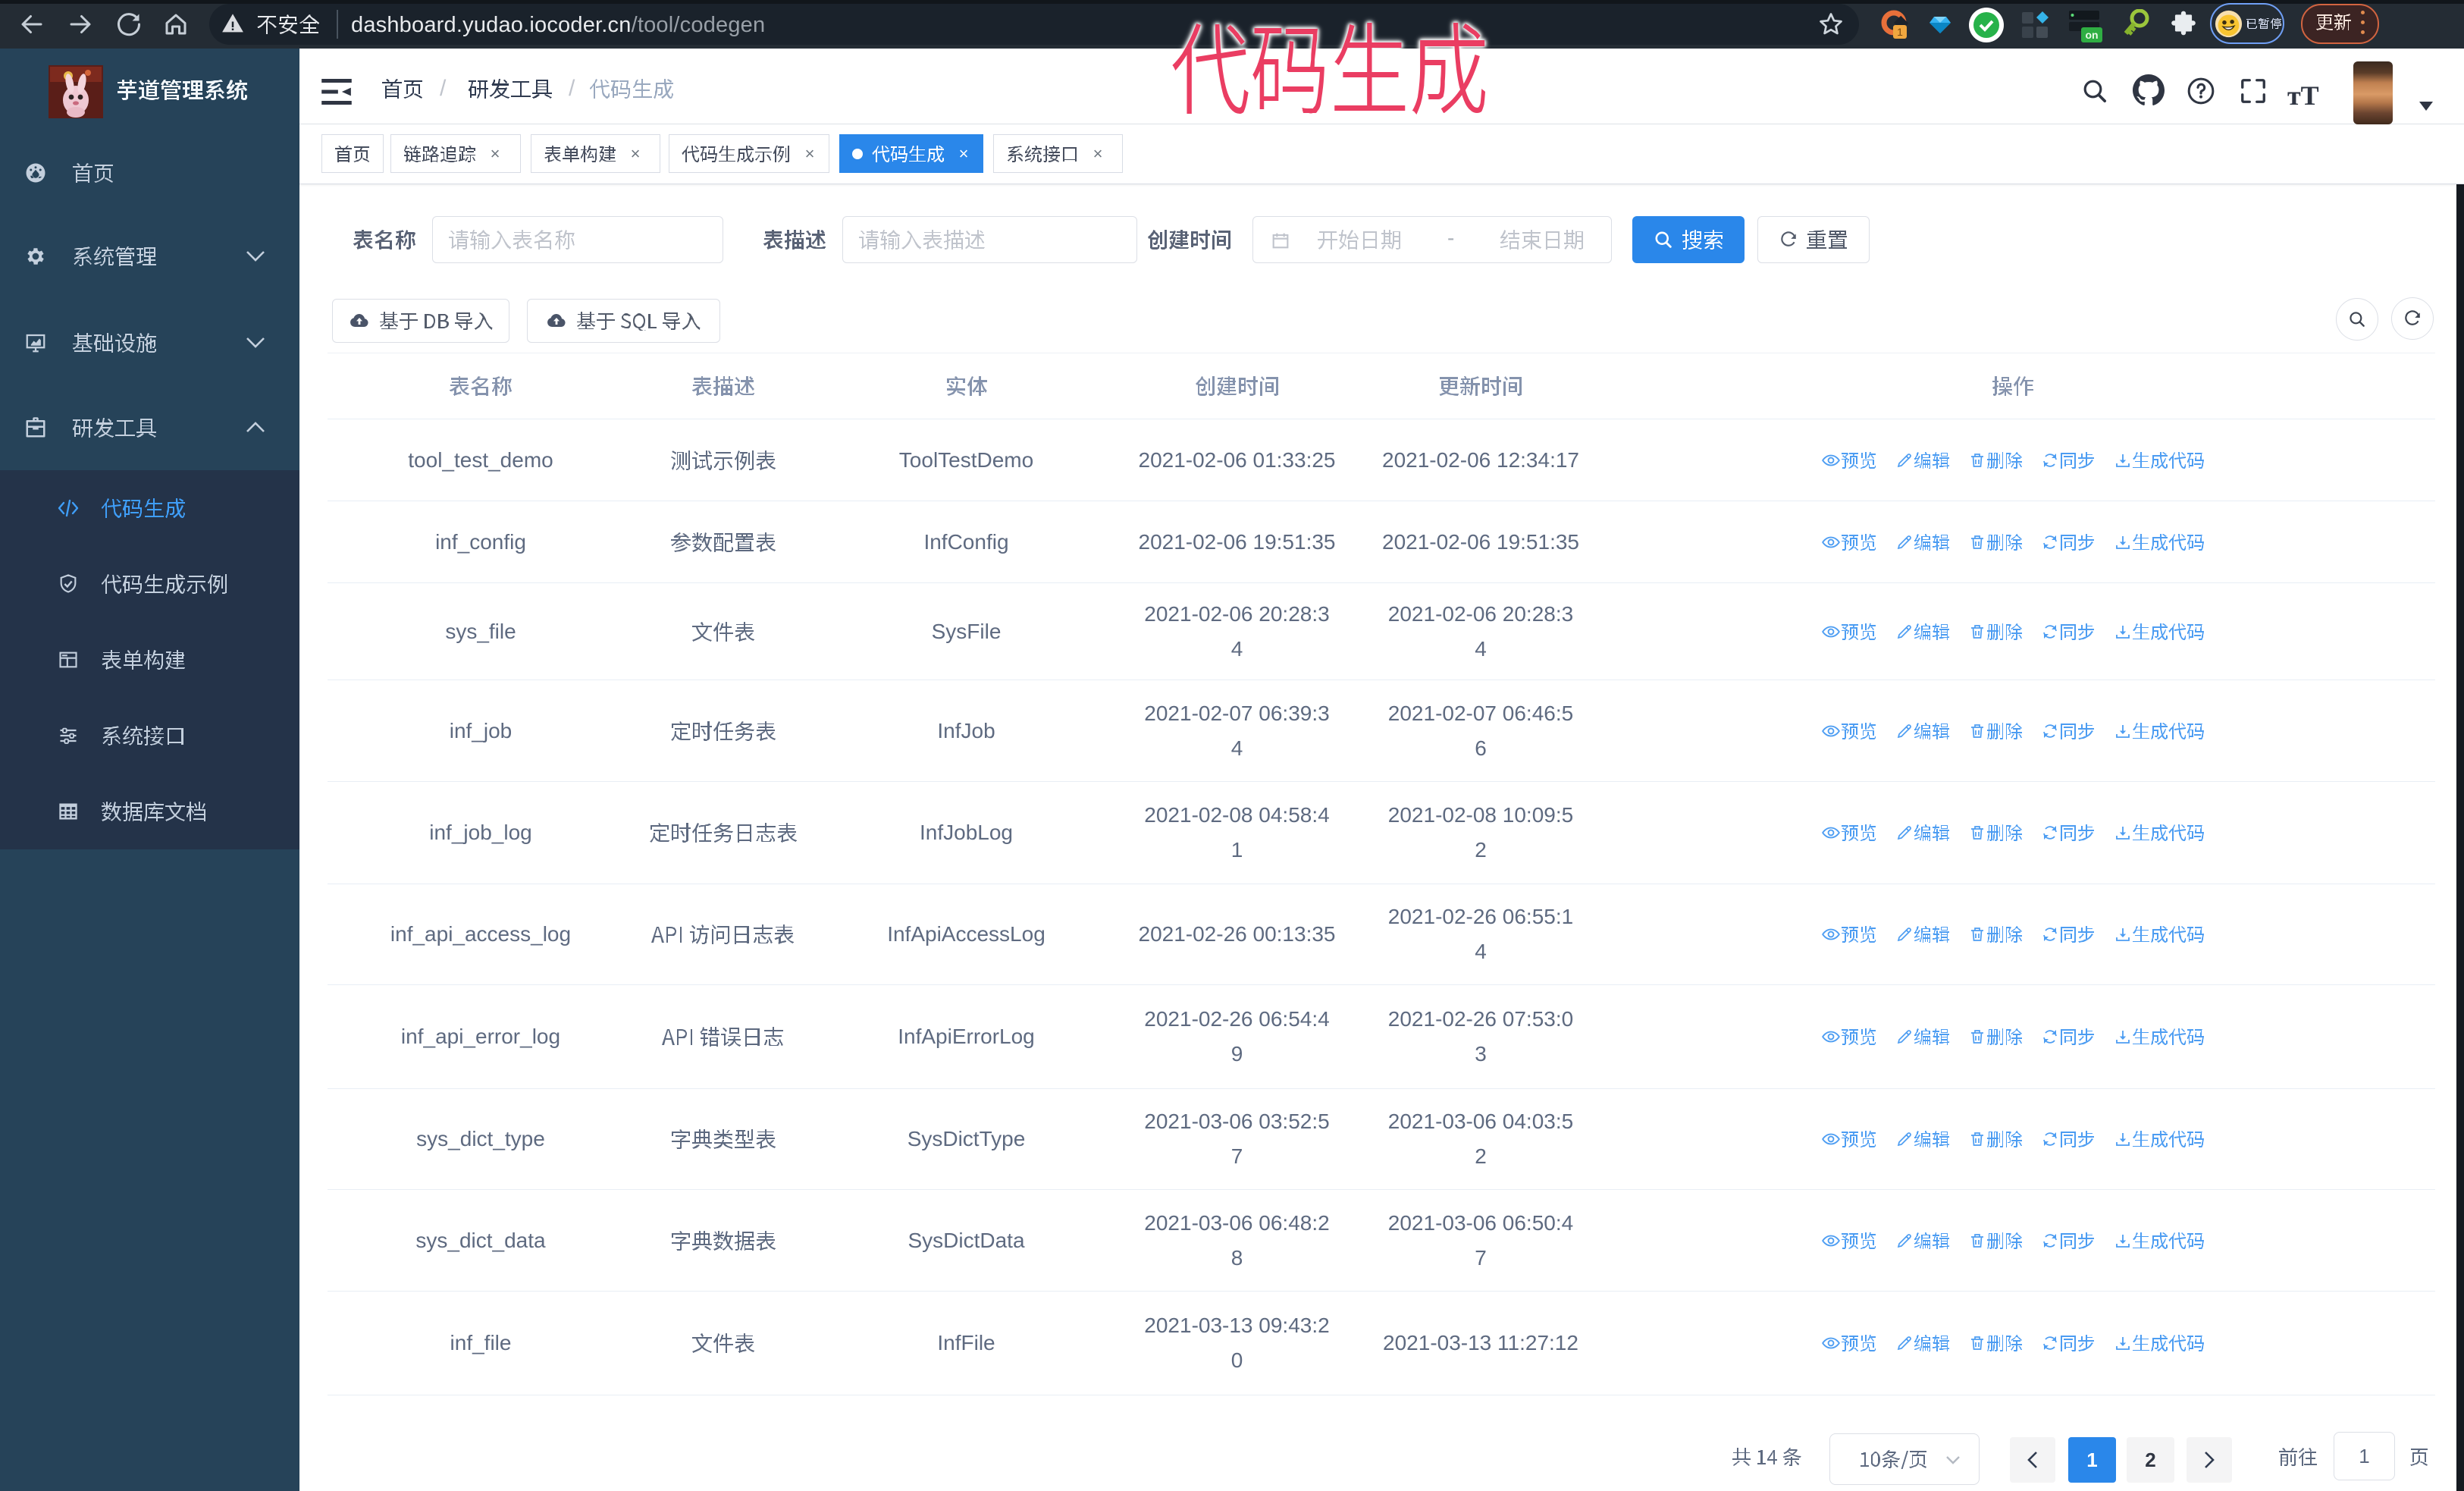 This screenshot has height=1491, width=2464. Describe the element at coordinates (2091, 35) in the screenshot. I see `svg-text: on` at that location.